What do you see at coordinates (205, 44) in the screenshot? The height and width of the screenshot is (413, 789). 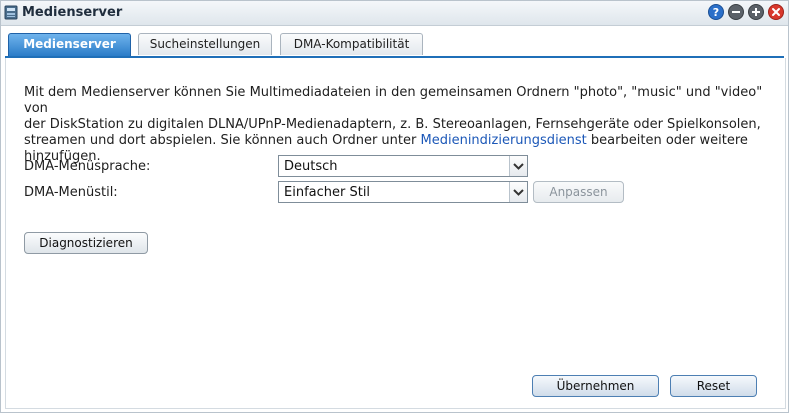 I see `tab-sucheinstellungen: Sucheinstellungen` at bounding box center [205, 44].